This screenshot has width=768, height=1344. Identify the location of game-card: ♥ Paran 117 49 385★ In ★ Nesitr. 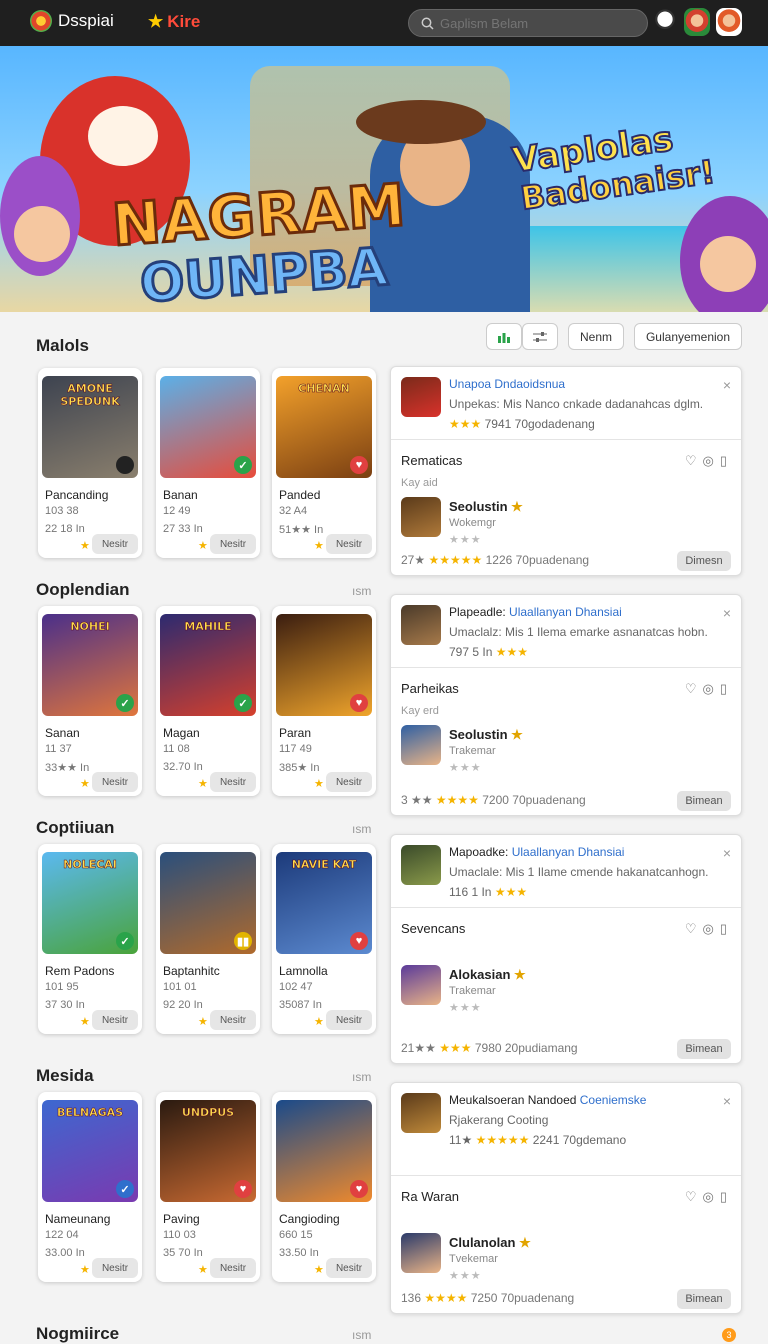
(324, 701).